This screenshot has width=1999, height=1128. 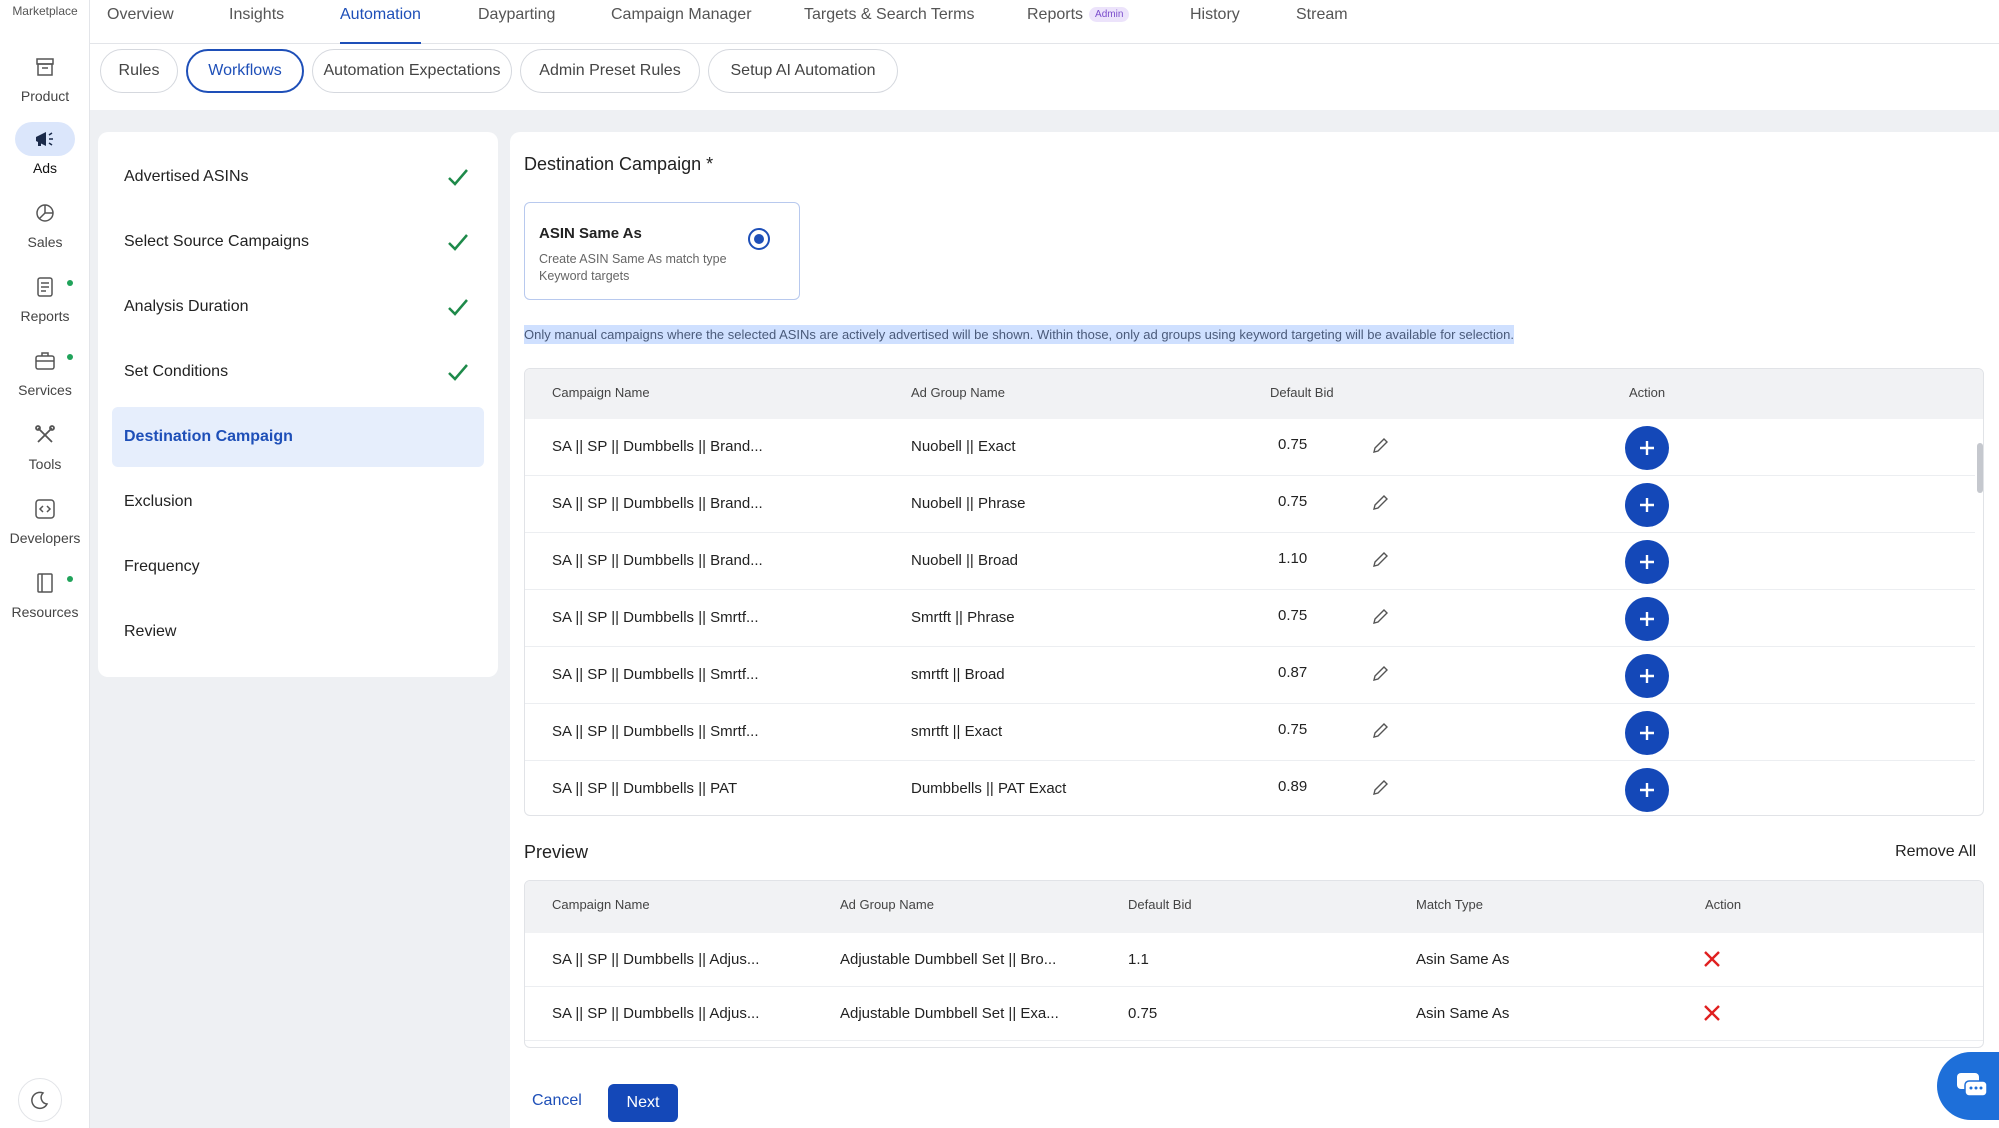 I want to click on step-analysis-duration: Analysis Duration, so click(x=298, y=307).